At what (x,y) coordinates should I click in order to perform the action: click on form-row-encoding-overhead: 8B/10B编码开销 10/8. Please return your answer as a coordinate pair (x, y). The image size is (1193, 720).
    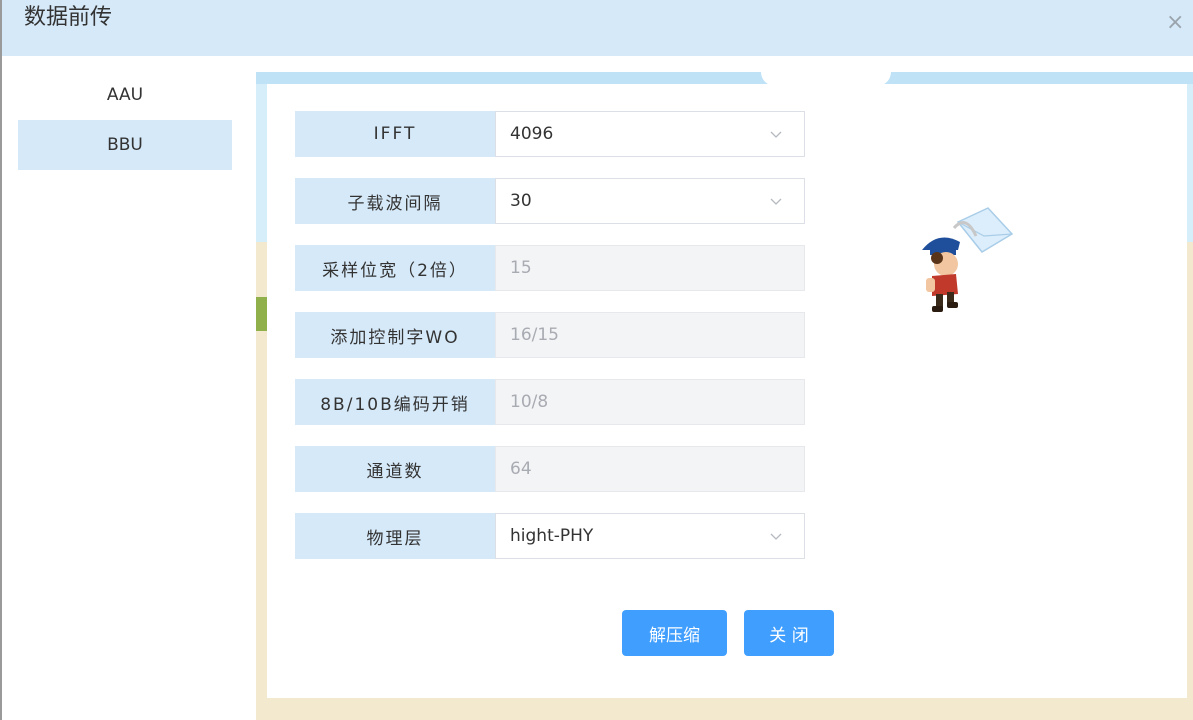
    Looking at the image, I should click on (550, 402).